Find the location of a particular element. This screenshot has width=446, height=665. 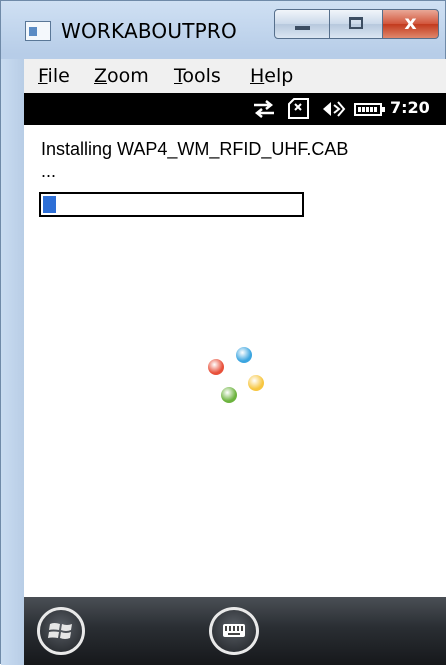

no-sim-icon is located at coordinates (298, 108).